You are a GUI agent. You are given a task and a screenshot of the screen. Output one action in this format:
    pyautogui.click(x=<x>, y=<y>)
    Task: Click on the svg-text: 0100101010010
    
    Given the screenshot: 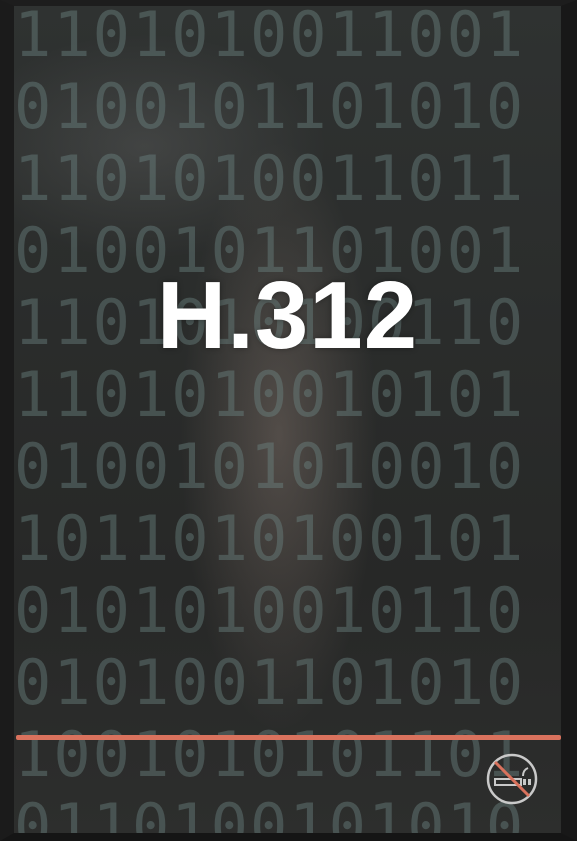 What is the action you would take?
    pyautogui.click(x=269, y=466)
    